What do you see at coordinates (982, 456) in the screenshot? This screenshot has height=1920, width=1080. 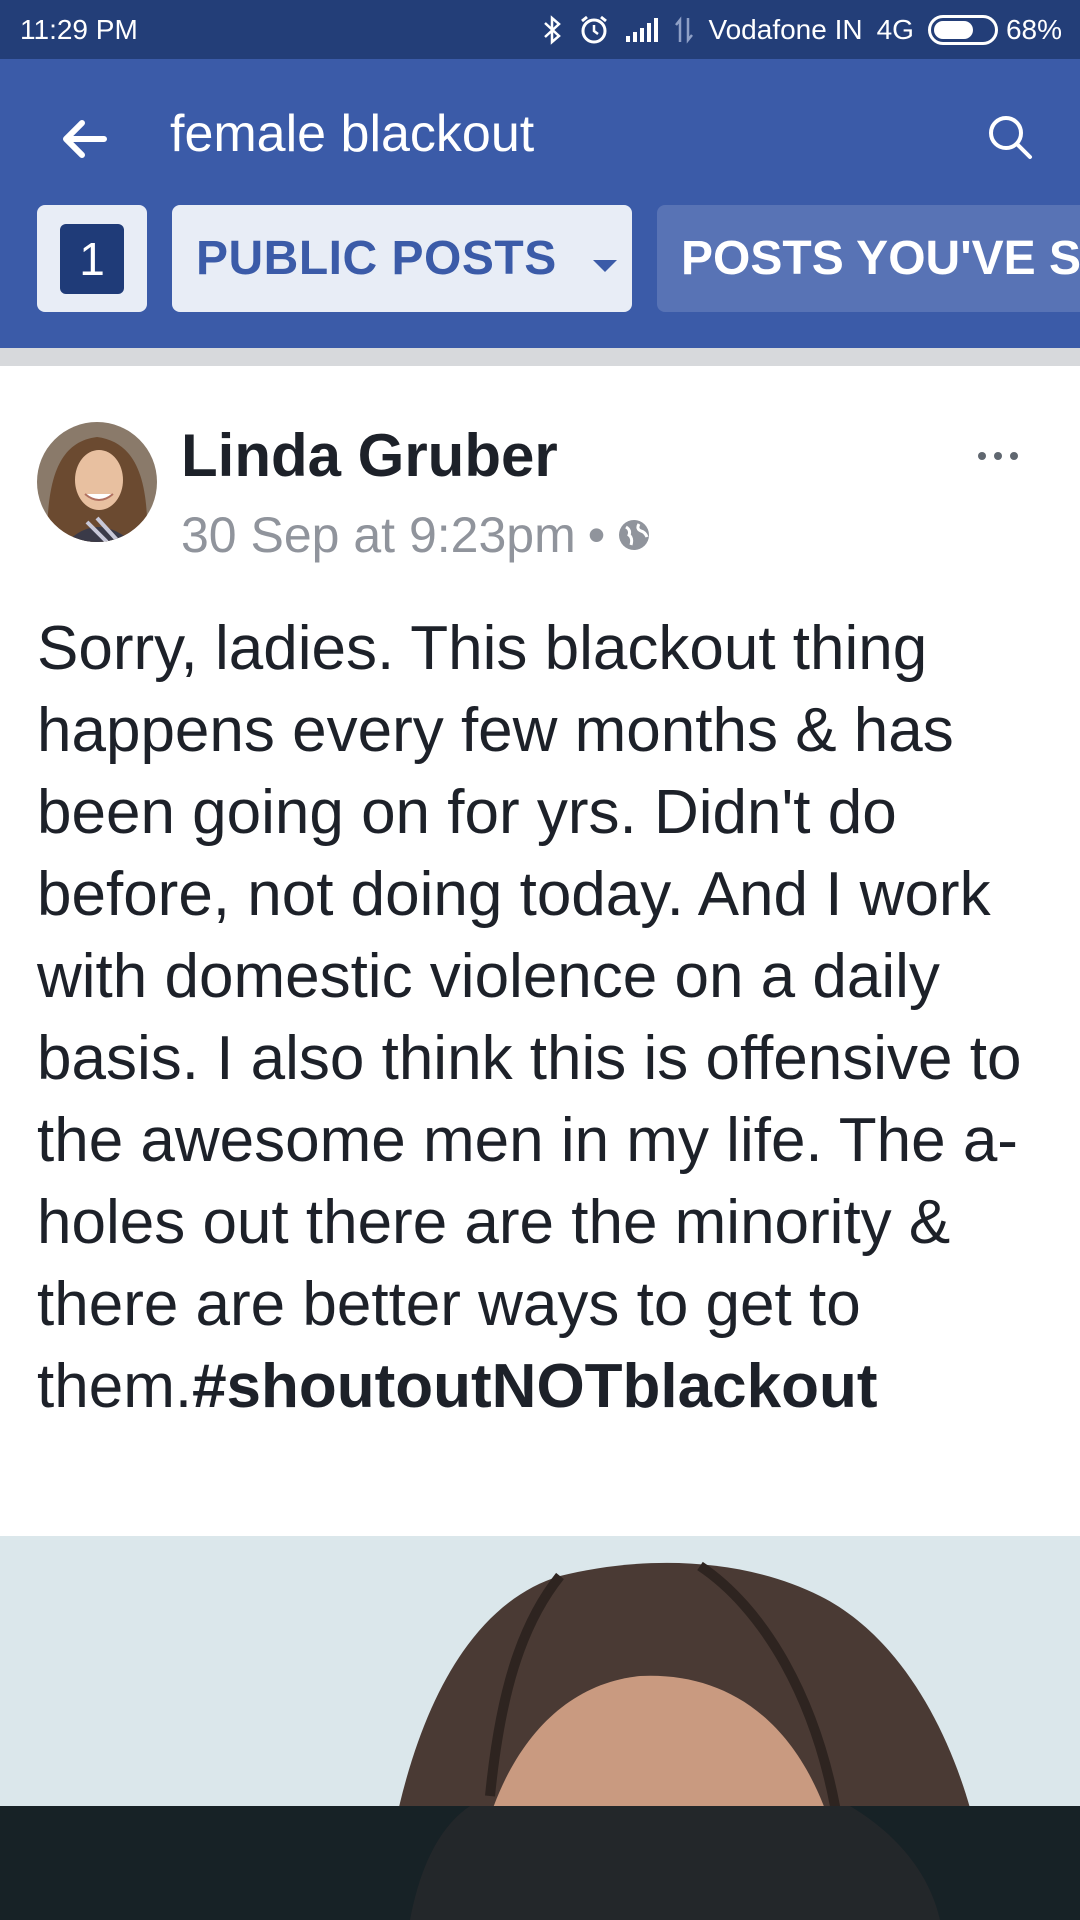 I see `more-horizontal-icon` at bounding box center [982, 456].